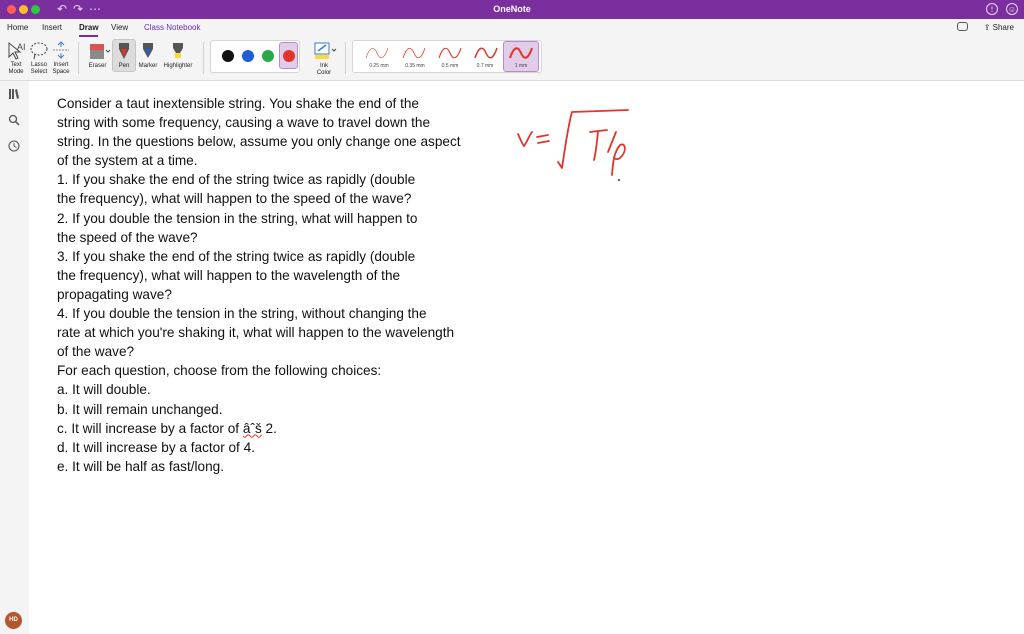  I want to click on pen-button: Pen, so click(124, 55).